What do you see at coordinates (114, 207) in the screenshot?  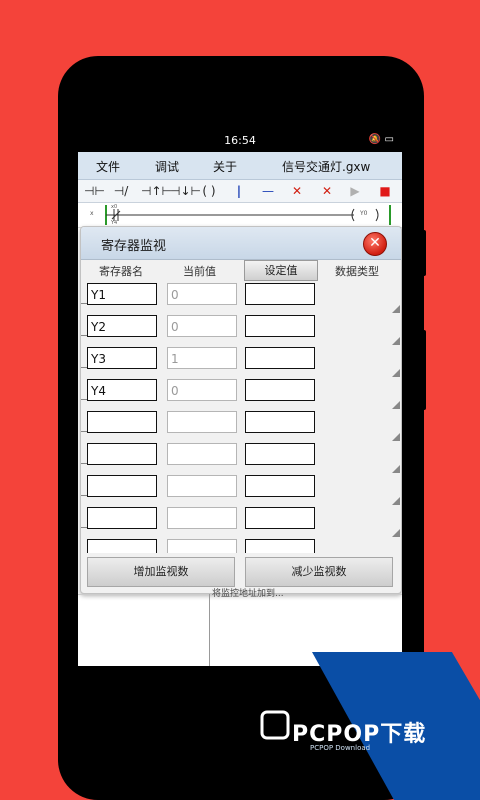 I see `rung-contact-label: x0` at bounding box center [114, 207].